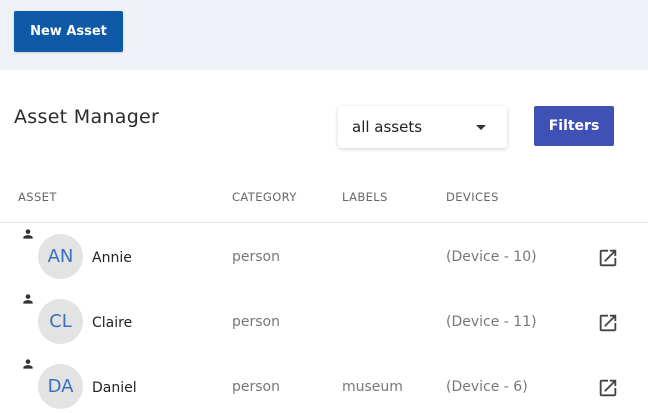 Image resolution: width=648 pixels, height=413 pixels. What do you see at coordinates (87, 117) in the screenshot?
I see `page-title: Asset Manager` at bounding box center [87, 117].